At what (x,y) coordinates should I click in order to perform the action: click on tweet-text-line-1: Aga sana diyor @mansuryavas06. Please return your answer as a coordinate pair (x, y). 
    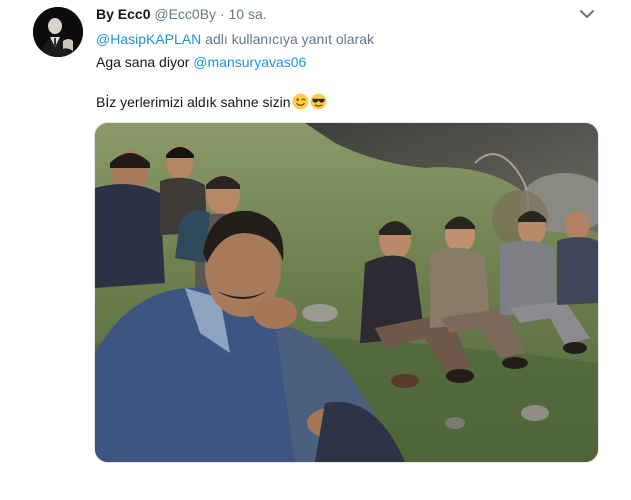
    Looking at the image, I should click on (201, 62).